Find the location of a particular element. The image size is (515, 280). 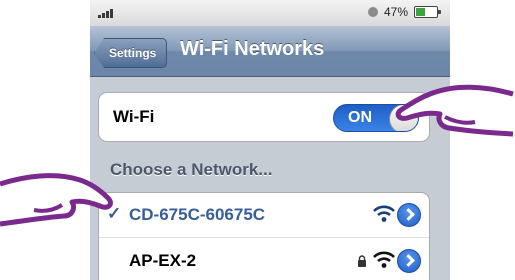

page-title: Wi-Fi Networks is located at coordinates (252, 49).